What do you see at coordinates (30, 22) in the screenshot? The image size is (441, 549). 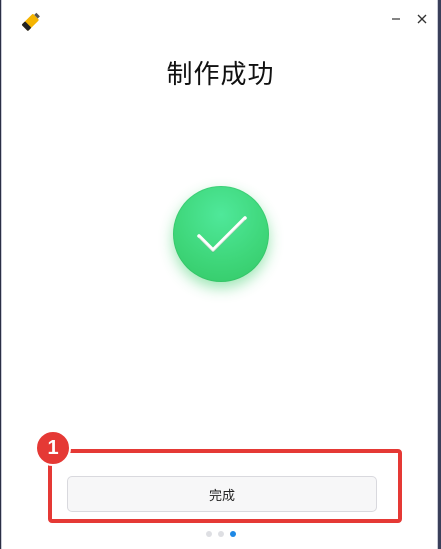 I see `usb-drive-icon` at bounding box center [30, 22].